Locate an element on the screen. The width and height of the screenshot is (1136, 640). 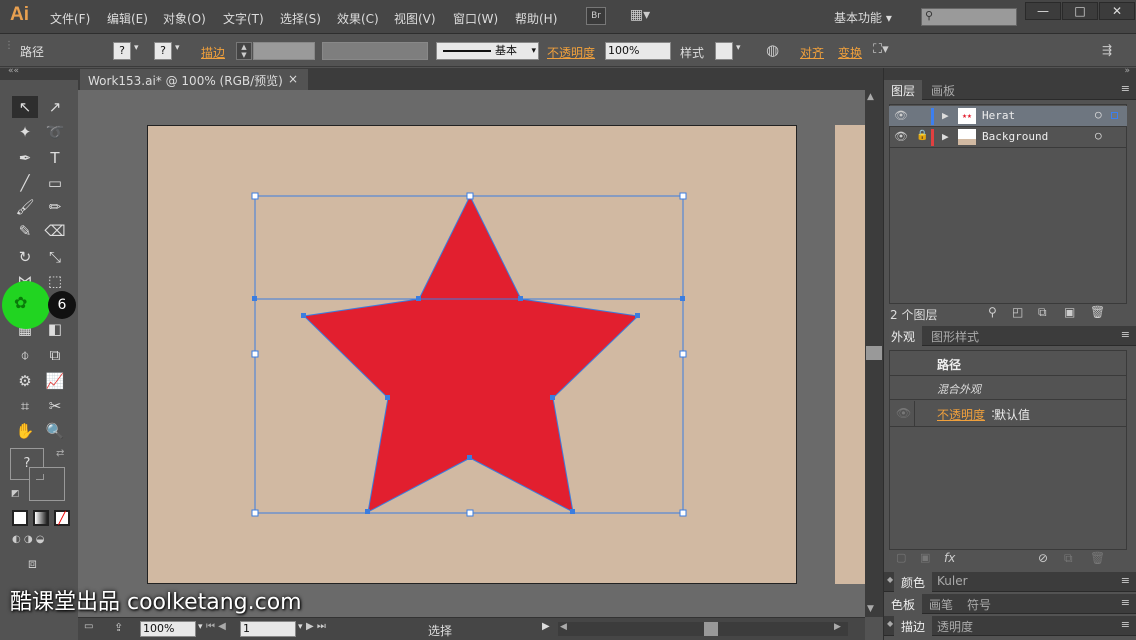
layer-row-herat: 👁 ▶ ★★ Herat ○ is located at coordinates (1008, 116).